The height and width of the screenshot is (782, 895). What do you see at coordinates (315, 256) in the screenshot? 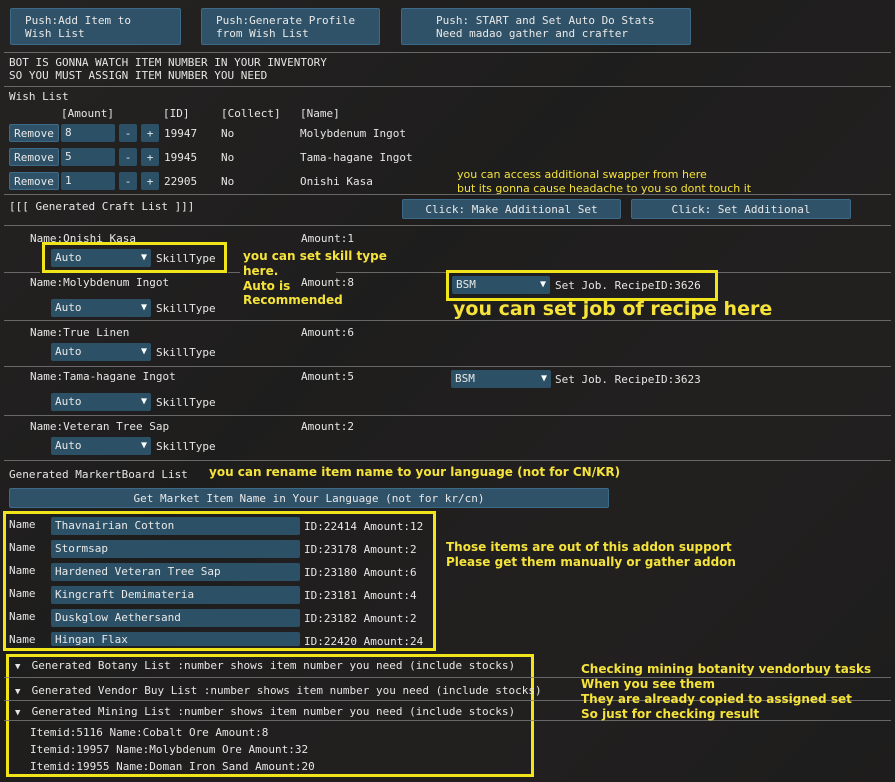
I see `annotation-skill-1: you can set skill type` at bounding box center [315, 256].